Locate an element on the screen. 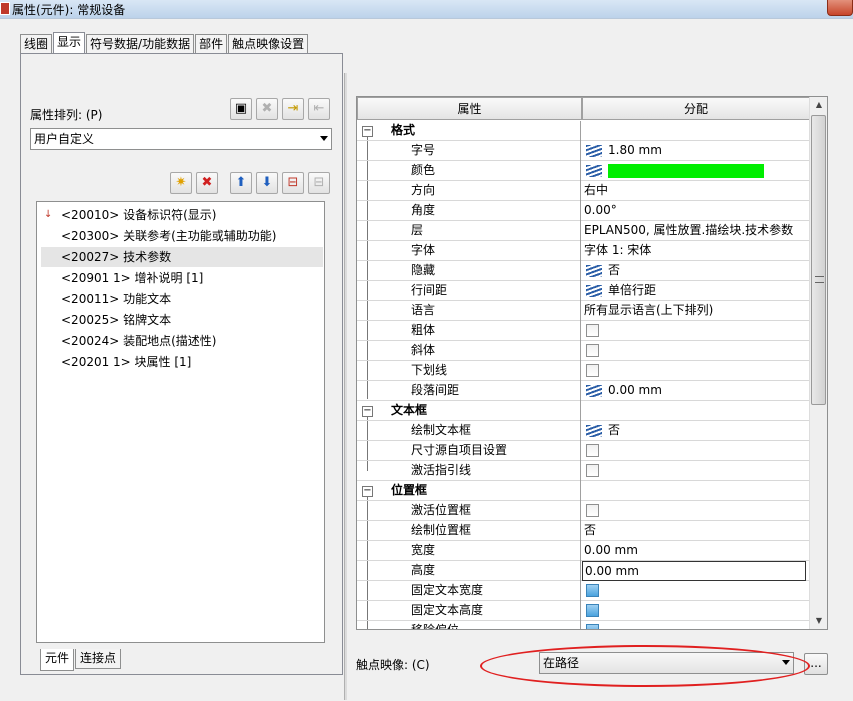 This screenshot has height=701, width=853. tab-symbol-function-data: 符号数据/功能数据 is located at coordinates (140, 44).